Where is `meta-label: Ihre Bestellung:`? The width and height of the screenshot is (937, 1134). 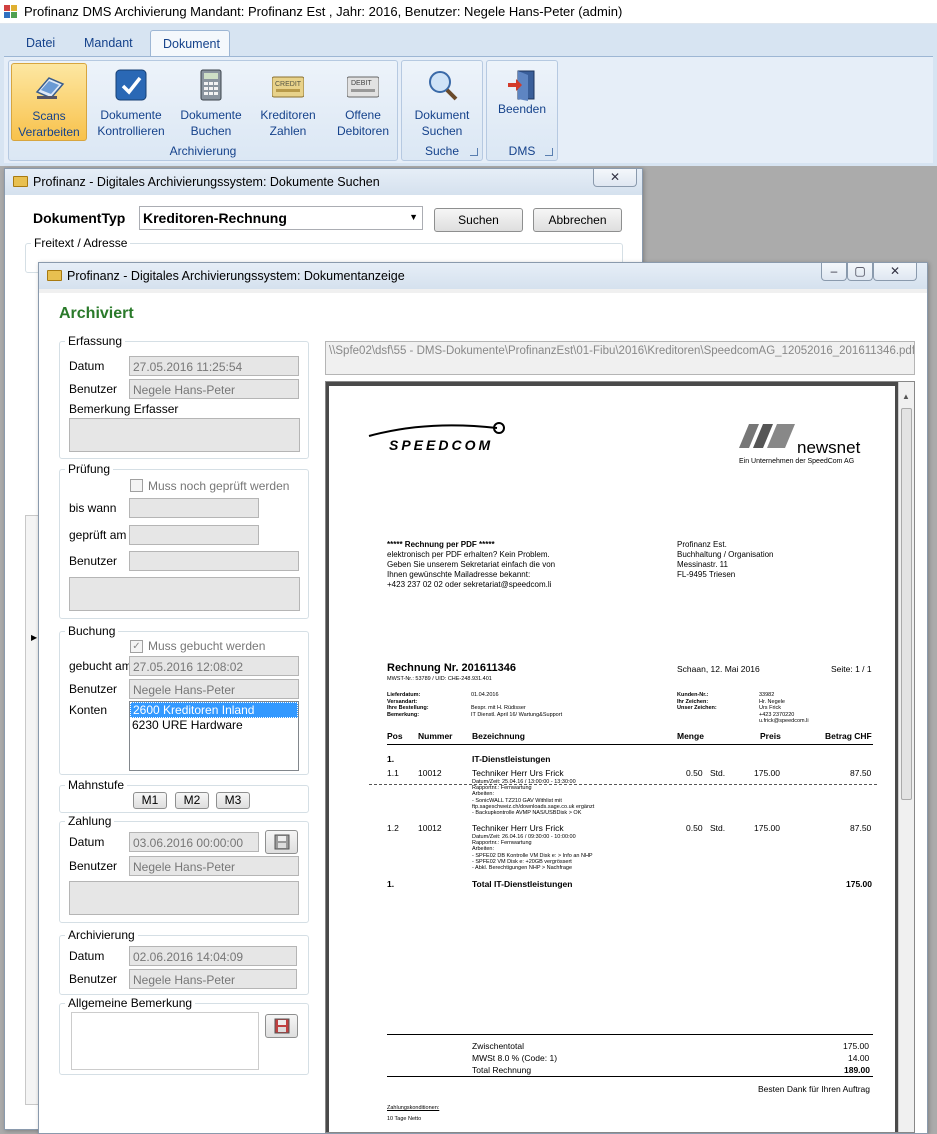
meta-label: Ihre Bestellung: is located at coordinates (408, 708).